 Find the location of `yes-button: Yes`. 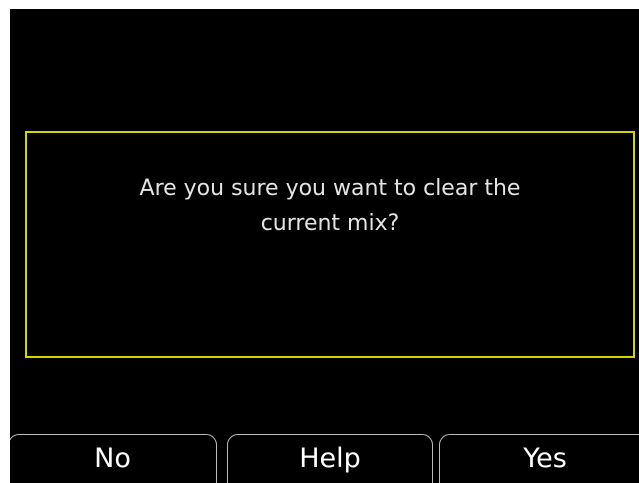

yes-button: Yes is located at coordinates (539, 458).